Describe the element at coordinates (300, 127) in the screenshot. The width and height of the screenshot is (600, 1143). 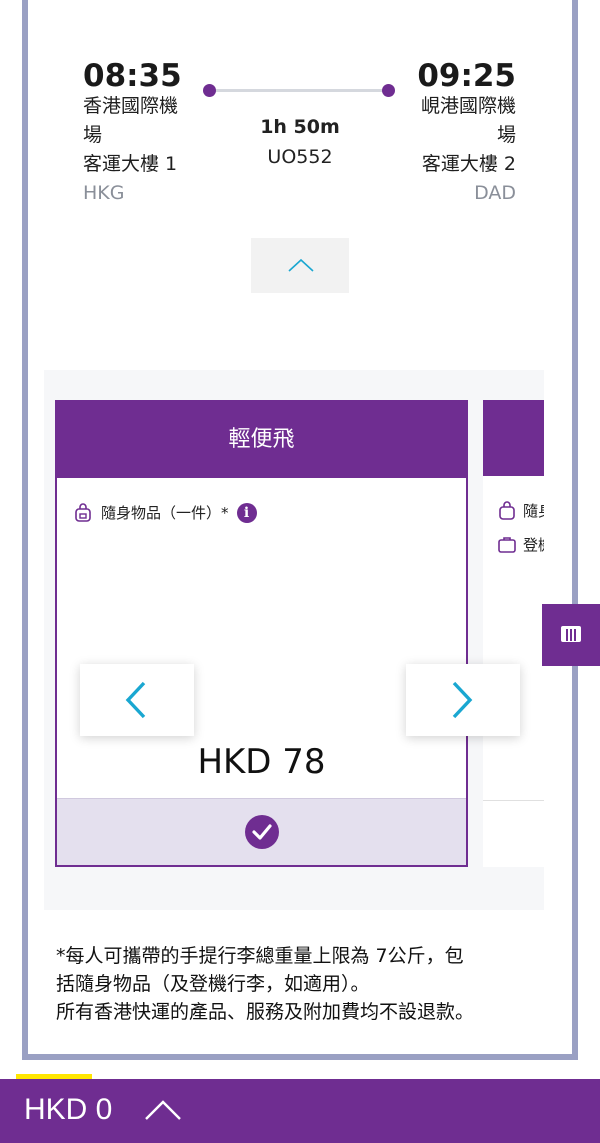
I see `flight-duration: 1h 50m` at that location.